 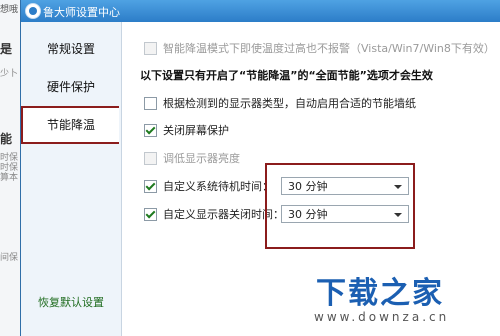 What do you see at coordinates (6, 139) in the screenshot?
I see `bg-fragment: 能` at bounding box center [6, 139].